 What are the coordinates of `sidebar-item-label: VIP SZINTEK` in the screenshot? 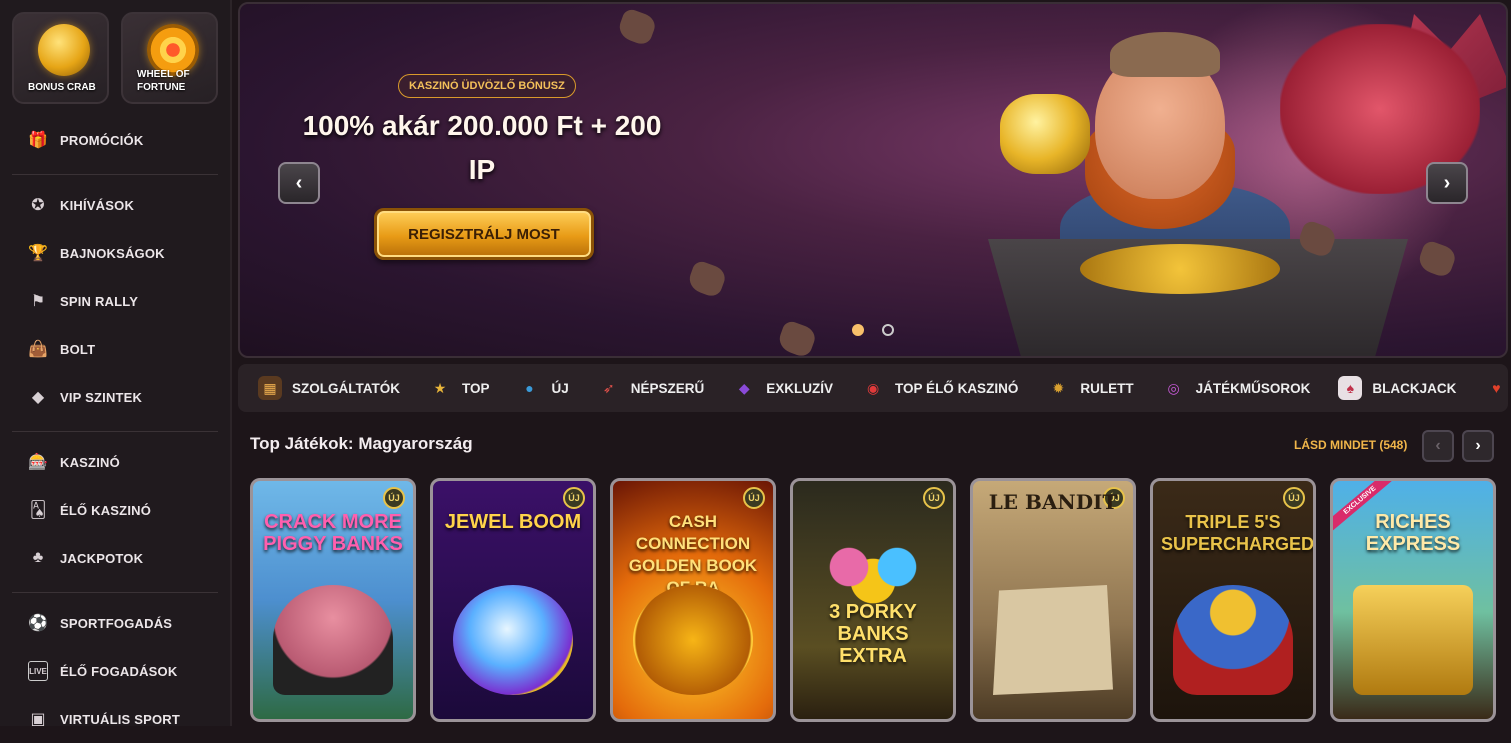 It's located at (101, 397).